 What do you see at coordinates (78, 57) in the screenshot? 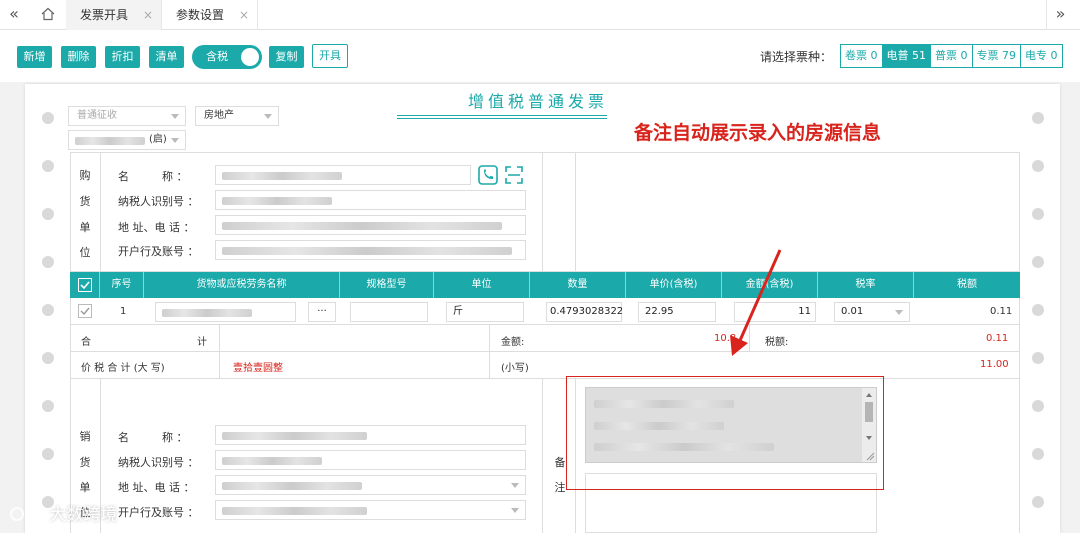
I see `delete-button: 删除` at bounding box center [78, 57].